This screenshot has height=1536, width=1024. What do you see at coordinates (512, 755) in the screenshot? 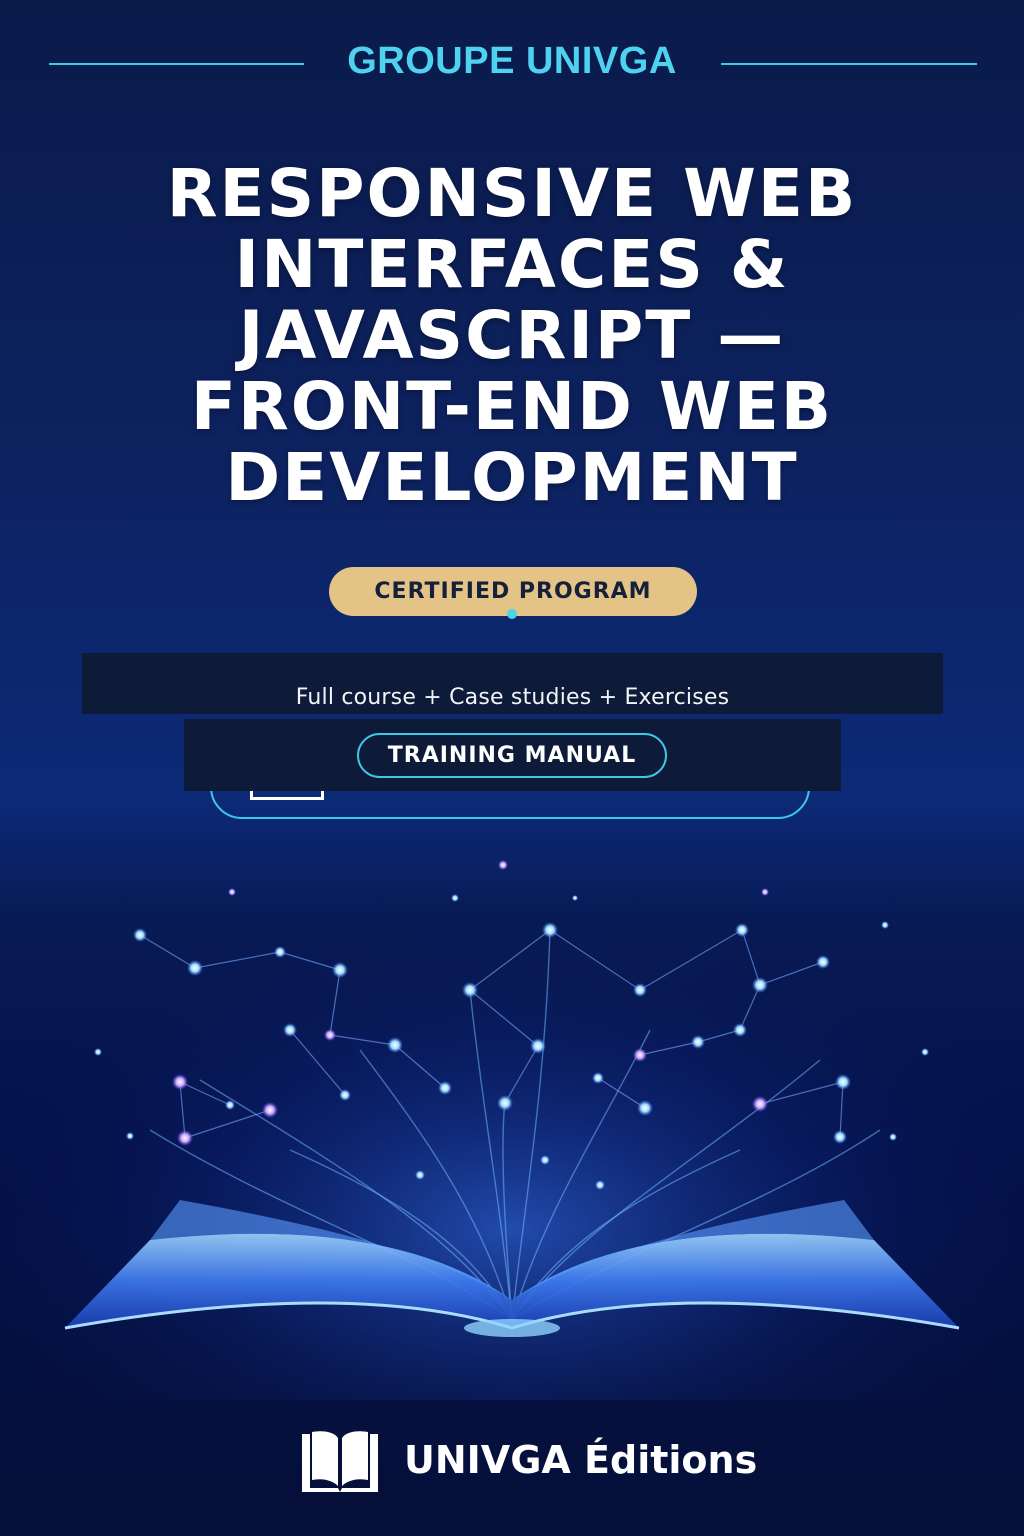
I see `training-manual-badge: TRAINING MANUAL` at bounding box center [512, 755].